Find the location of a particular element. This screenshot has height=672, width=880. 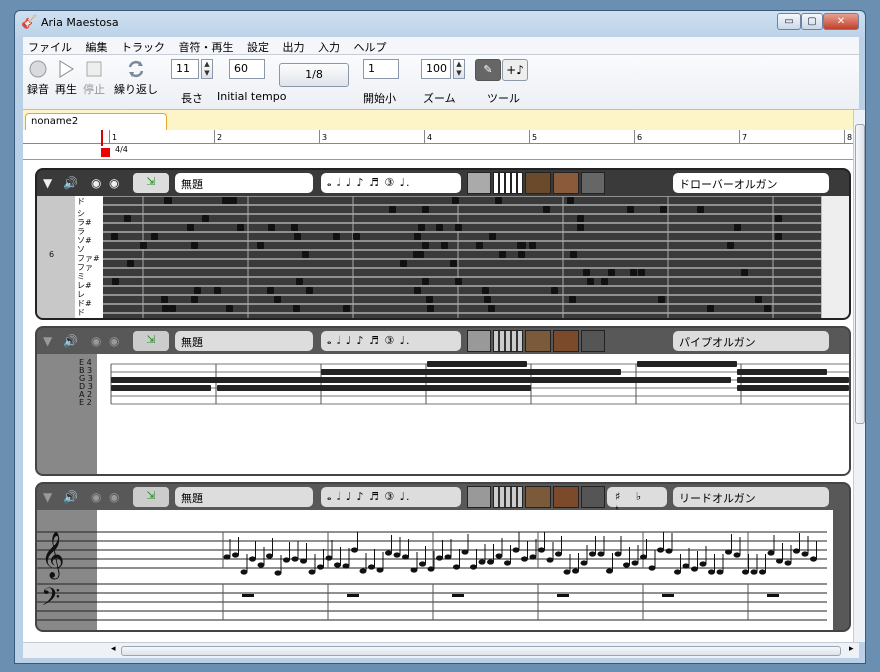

menu-notes: 音符・再生 is located at coordinates (206, 47).